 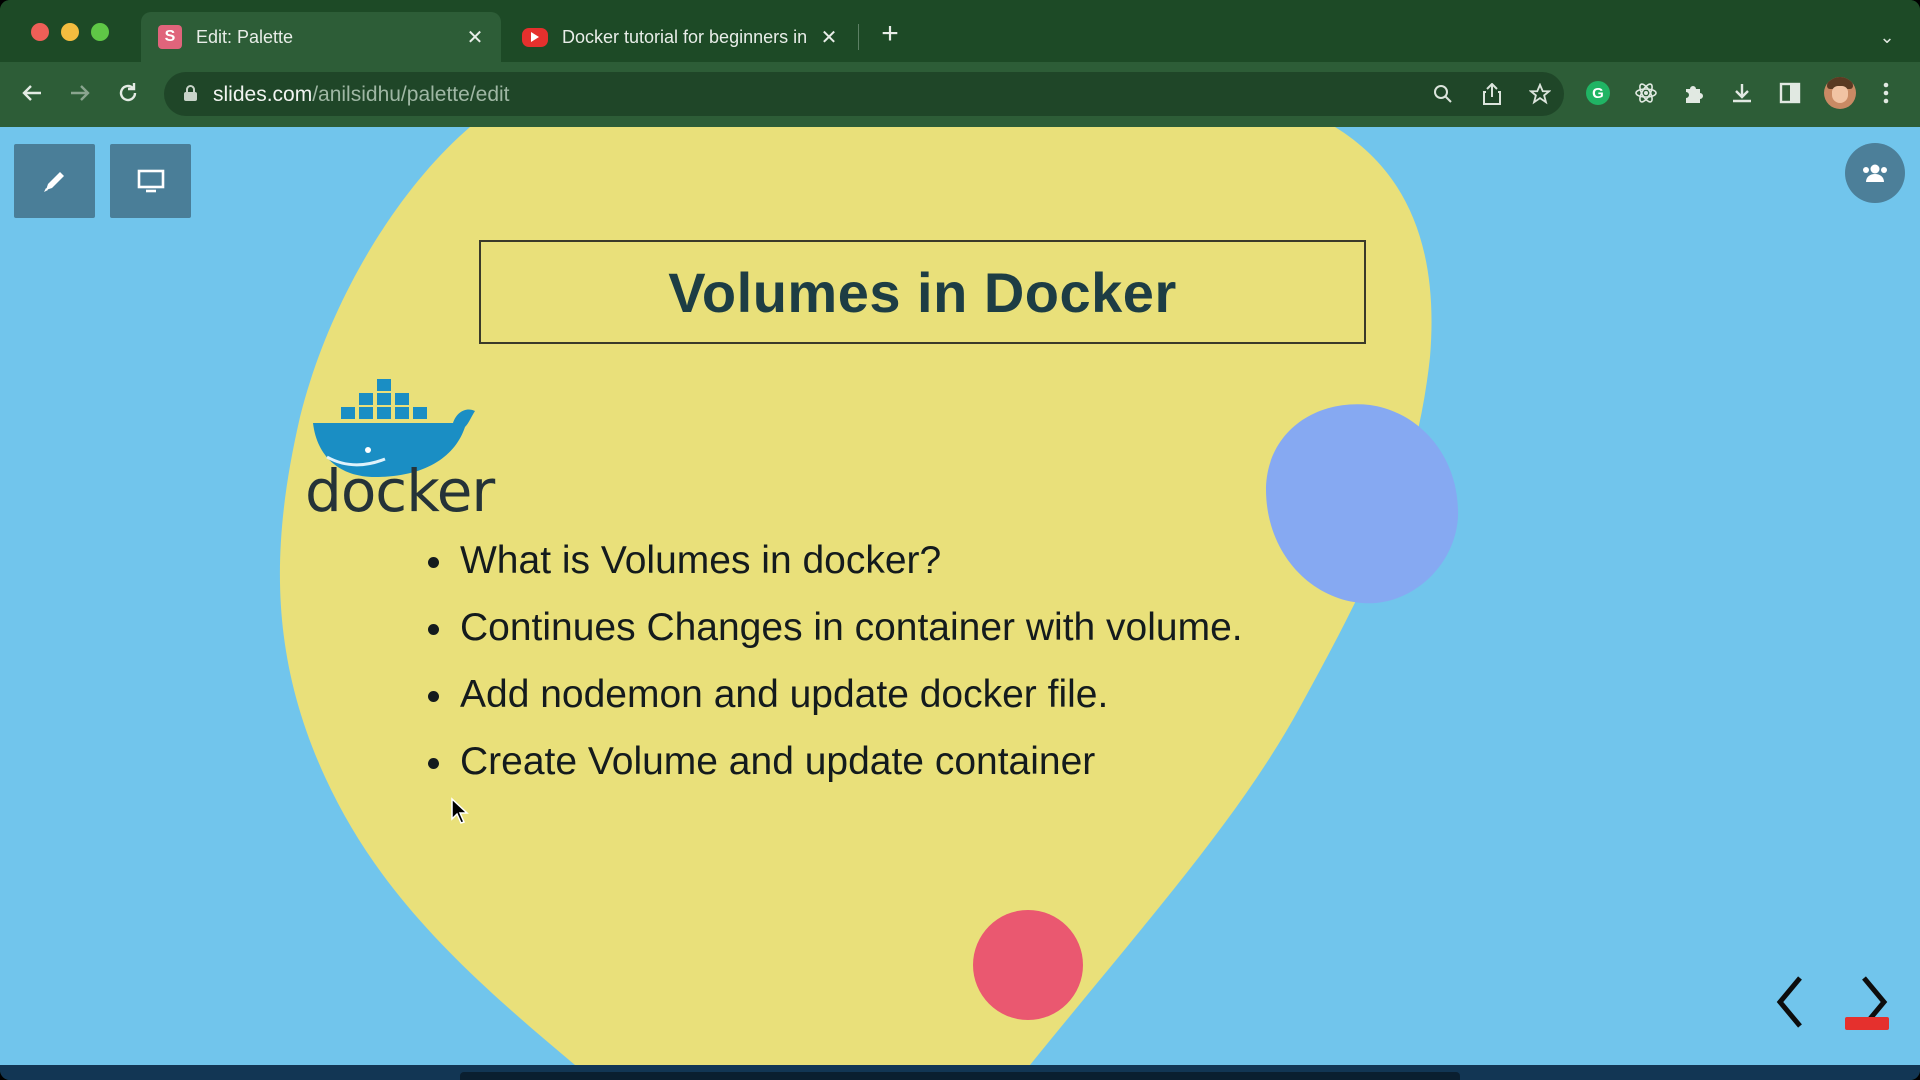 I want to click on arrow-right-icon, so click(x=80, y=93).